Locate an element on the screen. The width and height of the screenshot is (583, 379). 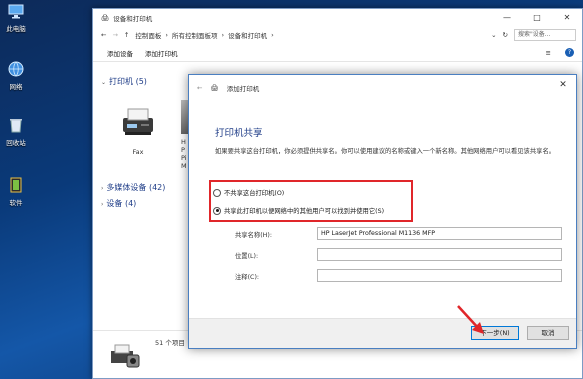
share-name-field: HP LaserJet Professional M1136 MFP is located at coordinates (439, 233).